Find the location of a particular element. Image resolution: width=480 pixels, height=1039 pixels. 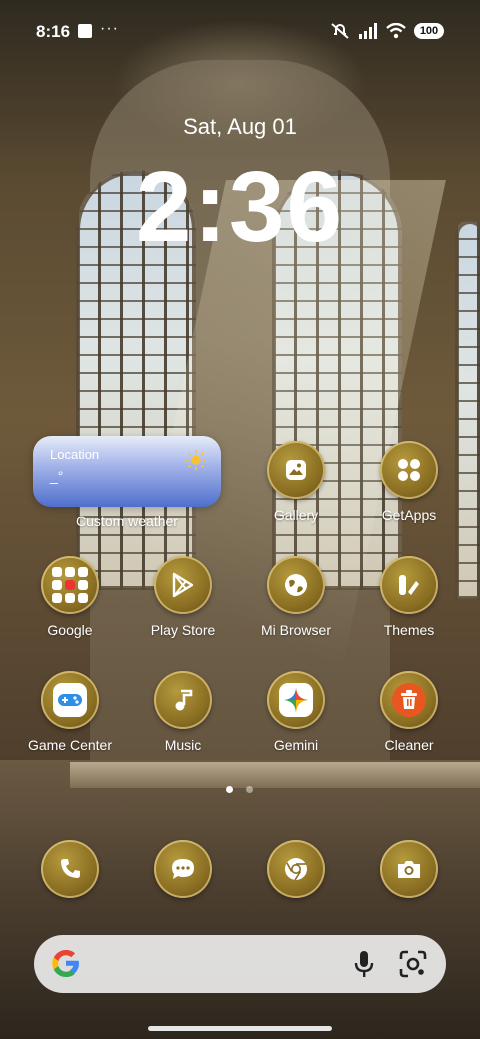

app-label: Game Center is located at coordinates (70, 745).